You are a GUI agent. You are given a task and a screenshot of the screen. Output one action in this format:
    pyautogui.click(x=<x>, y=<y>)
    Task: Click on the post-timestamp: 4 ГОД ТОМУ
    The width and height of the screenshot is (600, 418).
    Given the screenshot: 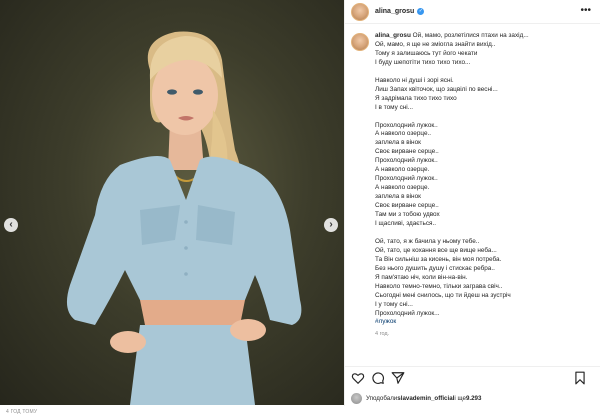 What is the action you would take?
    pyautogui.click(x=300, y=412)
    